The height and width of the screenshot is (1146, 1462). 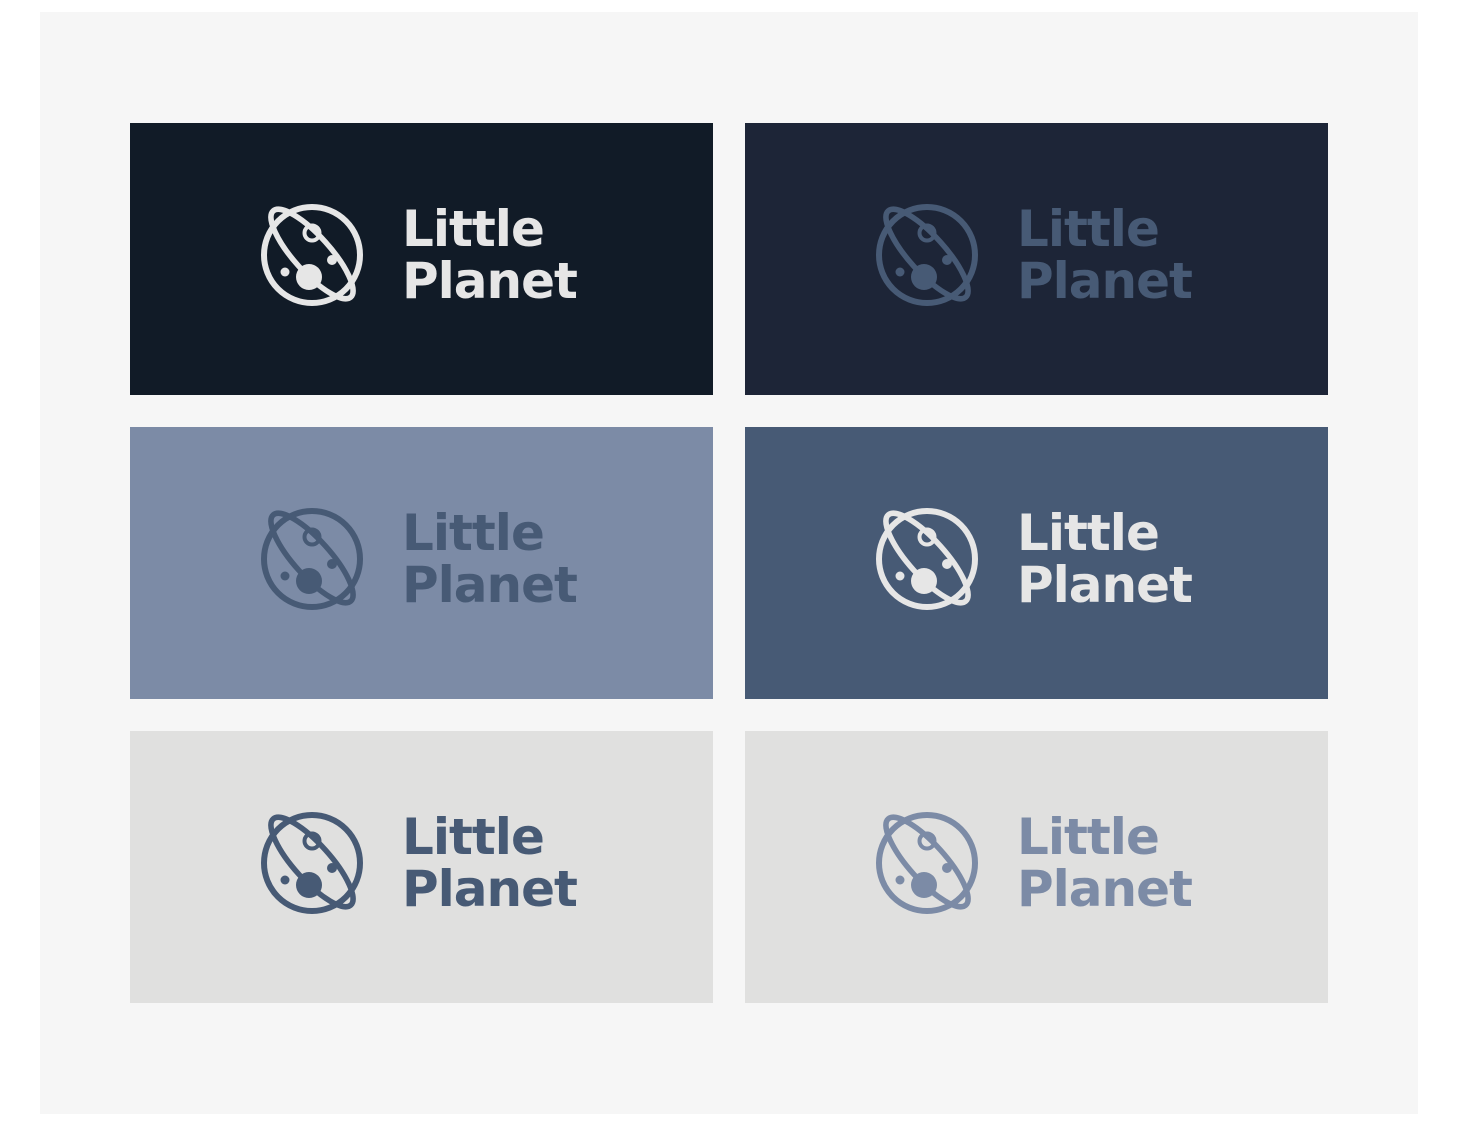 I want to click on logo-tile-5: Little Planet, so click(x=421, y=867).